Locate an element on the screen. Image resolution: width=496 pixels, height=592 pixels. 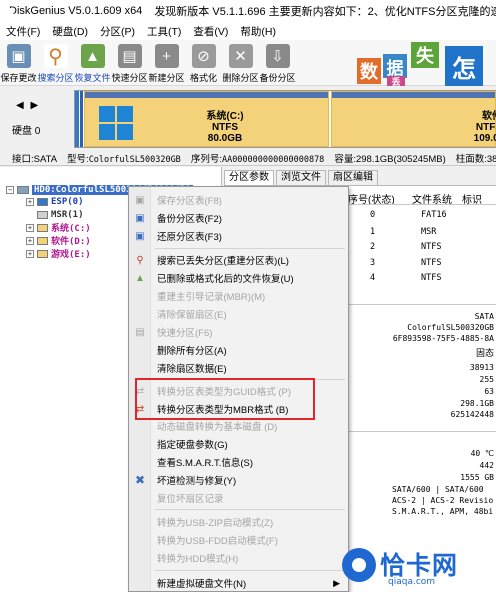
menu-partition: 分区(P) is located at coordinates (117, 31).